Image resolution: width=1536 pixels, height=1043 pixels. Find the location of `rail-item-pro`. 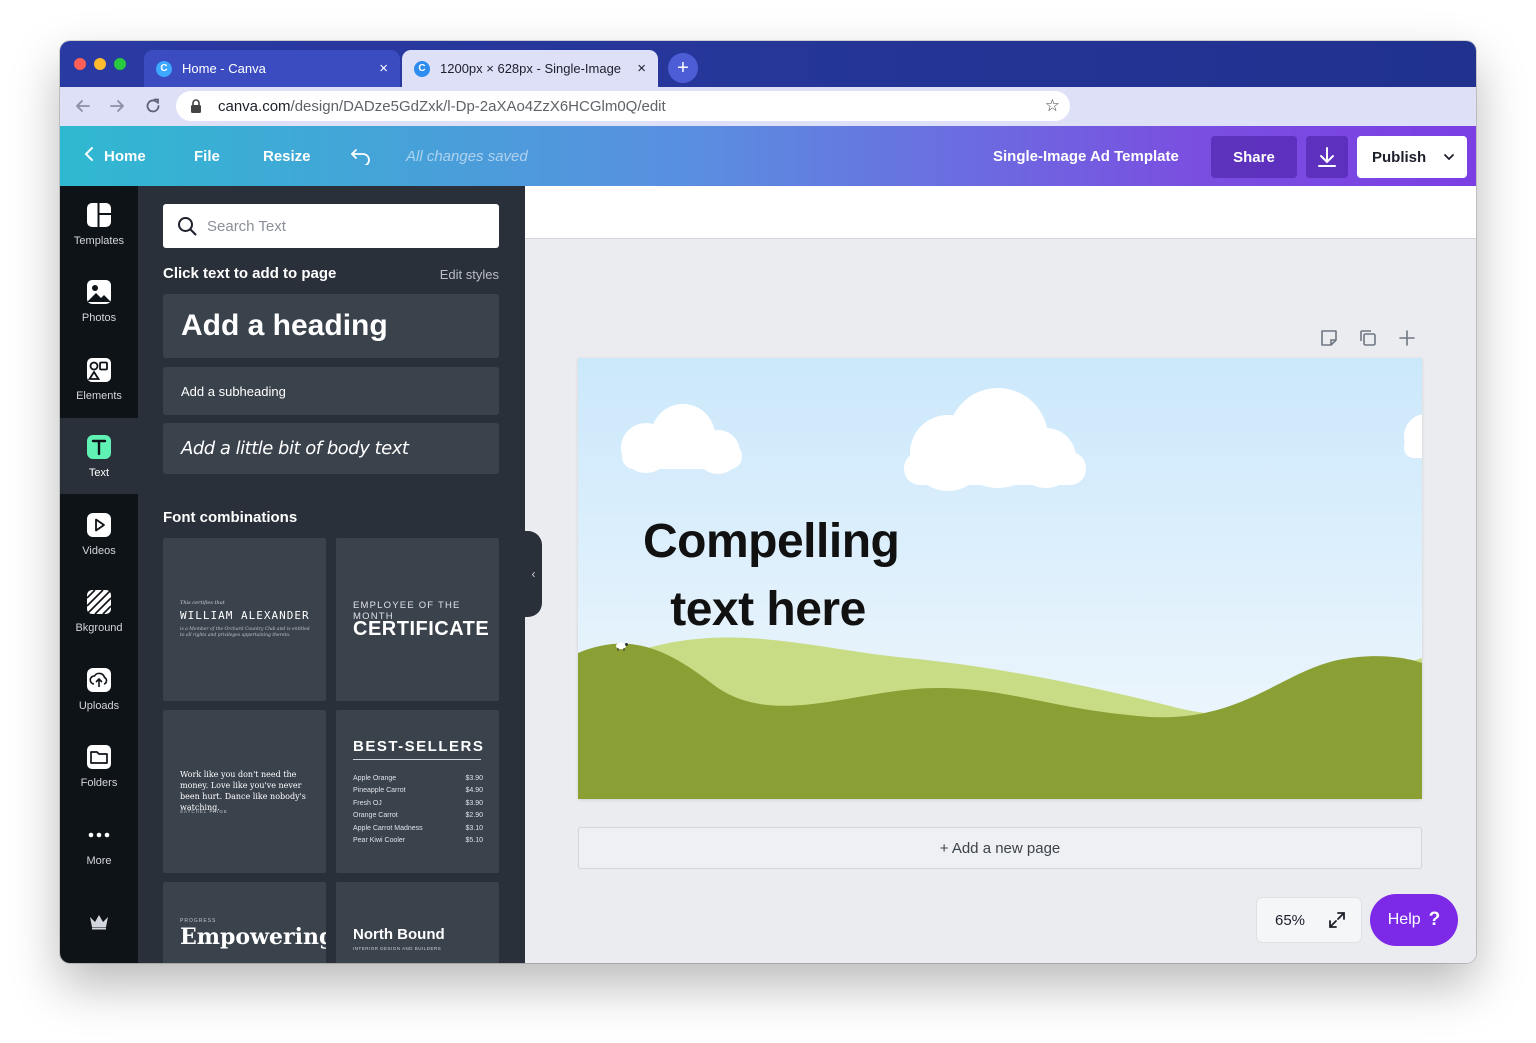

rail-item-pro is located at coordinates (99, 924).